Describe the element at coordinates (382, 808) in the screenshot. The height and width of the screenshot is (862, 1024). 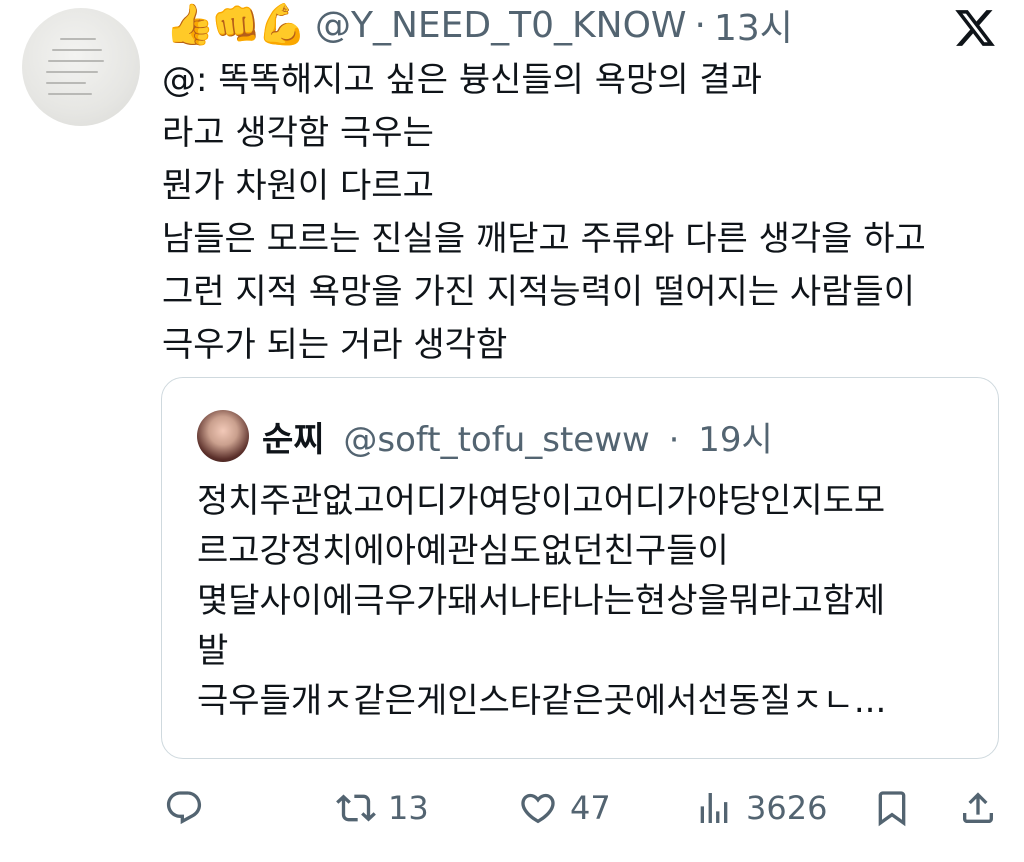
I see `retweet-button: 13` at that location.